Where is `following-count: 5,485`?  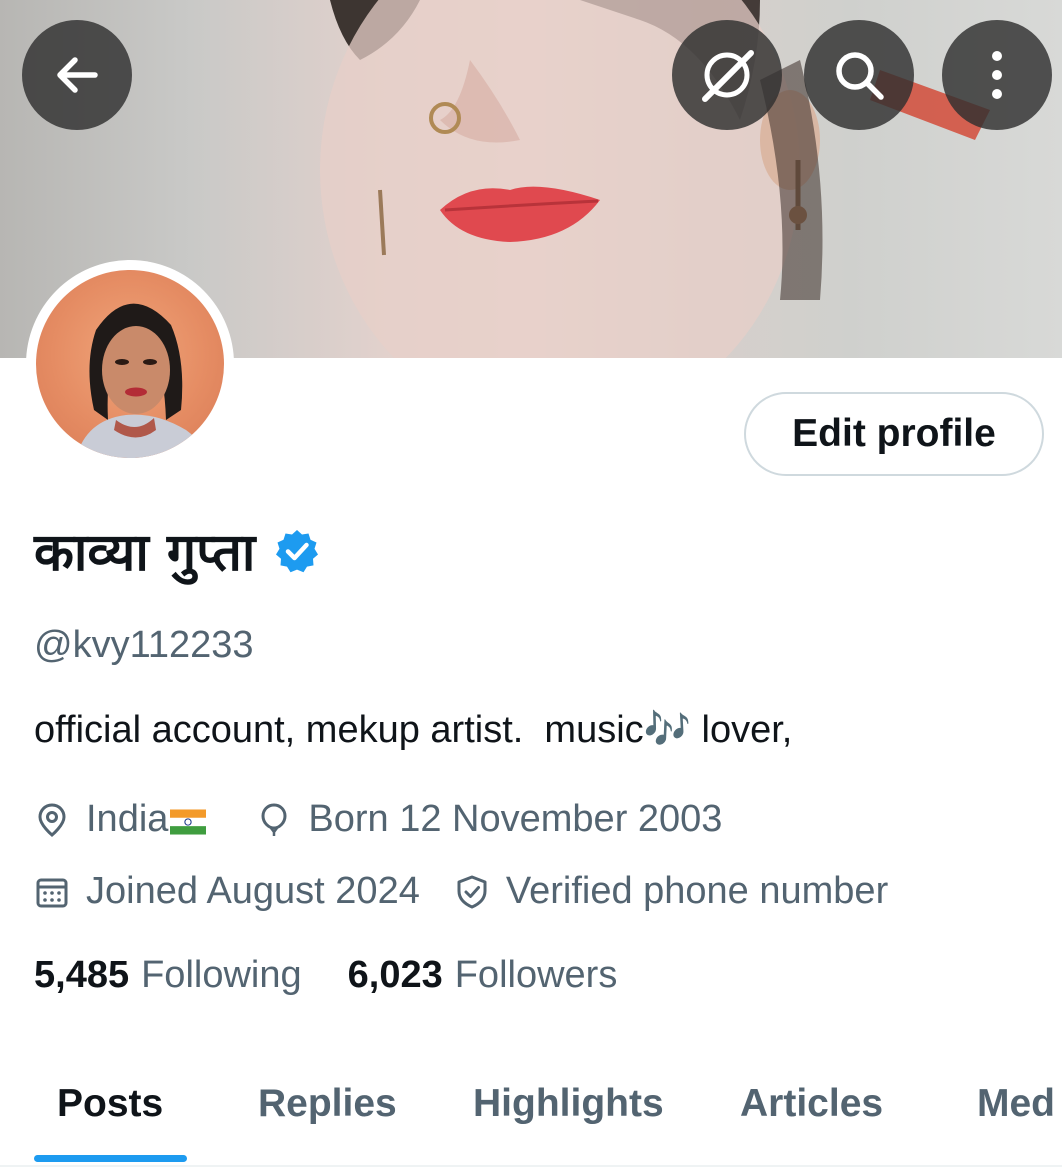 following-count: 5,485 is located at coordinates (82, 975).